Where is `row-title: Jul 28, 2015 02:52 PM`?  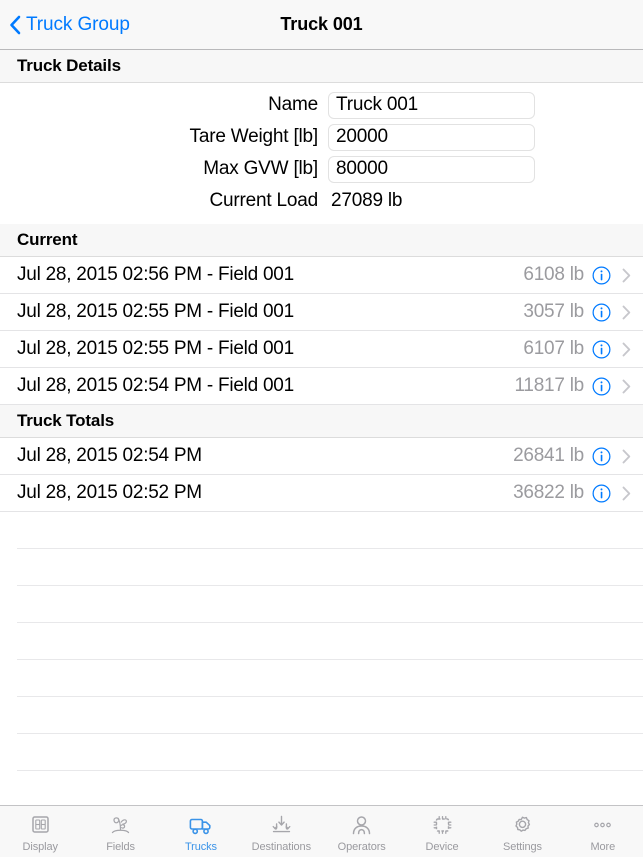 row-title: Jul 28, 2015 02:52 PM is located at coordinates (109, 492).